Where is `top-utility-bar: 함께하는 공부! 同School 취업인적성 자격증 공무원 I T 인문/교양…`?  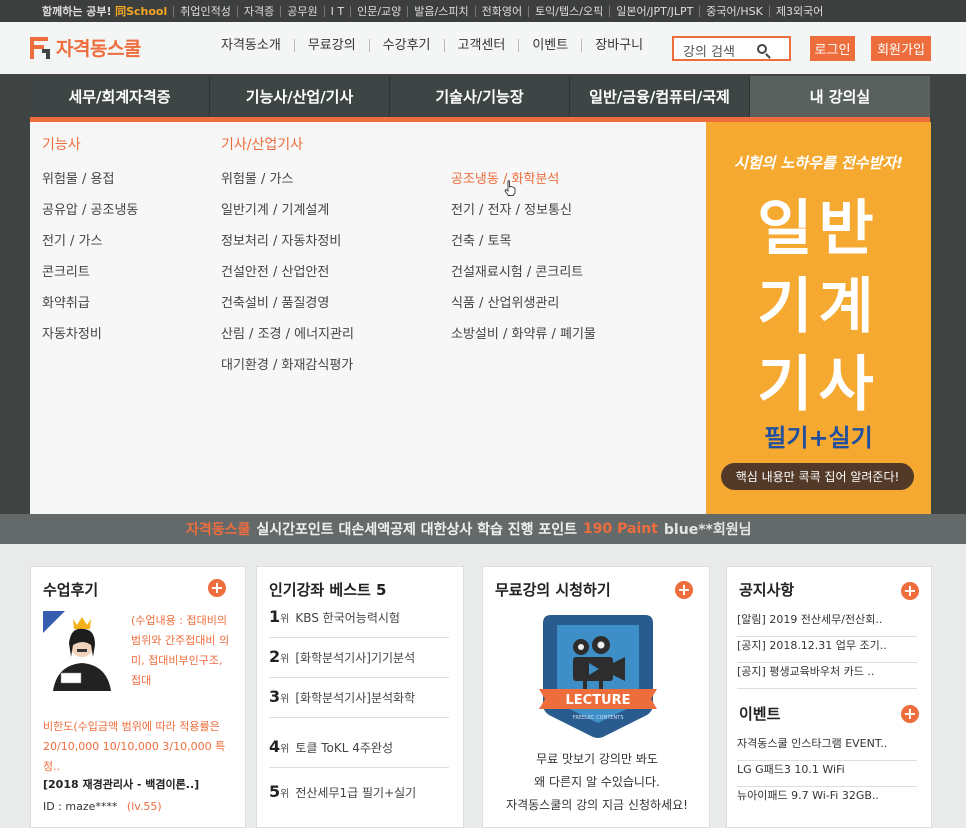 top-utility-bar: 함께하는 공부! 同School 취업인적성 자격증 공무원 I T 인문/교양… is located at coordinates (483, 11).